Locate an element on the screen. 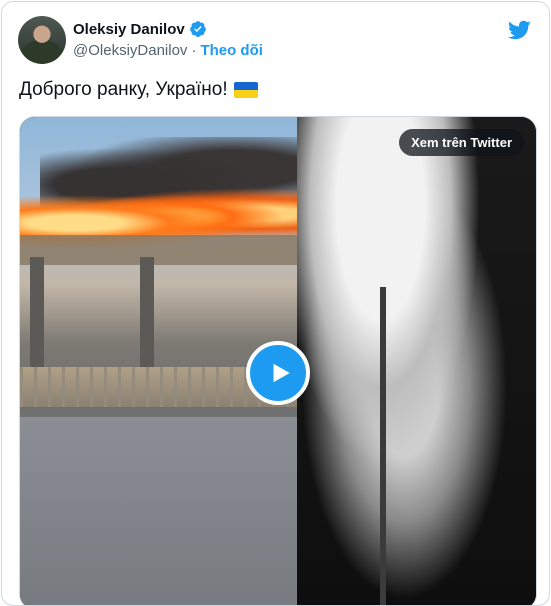 Image resolution: width=551 pixels, height=606 pixels. play-button is located at coordinates (278, 373).